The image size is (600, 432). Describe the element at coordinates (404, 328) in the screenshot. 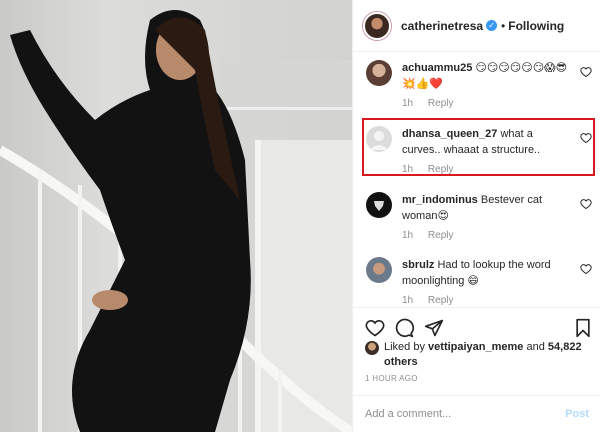

I see `comment-icon` at that location.